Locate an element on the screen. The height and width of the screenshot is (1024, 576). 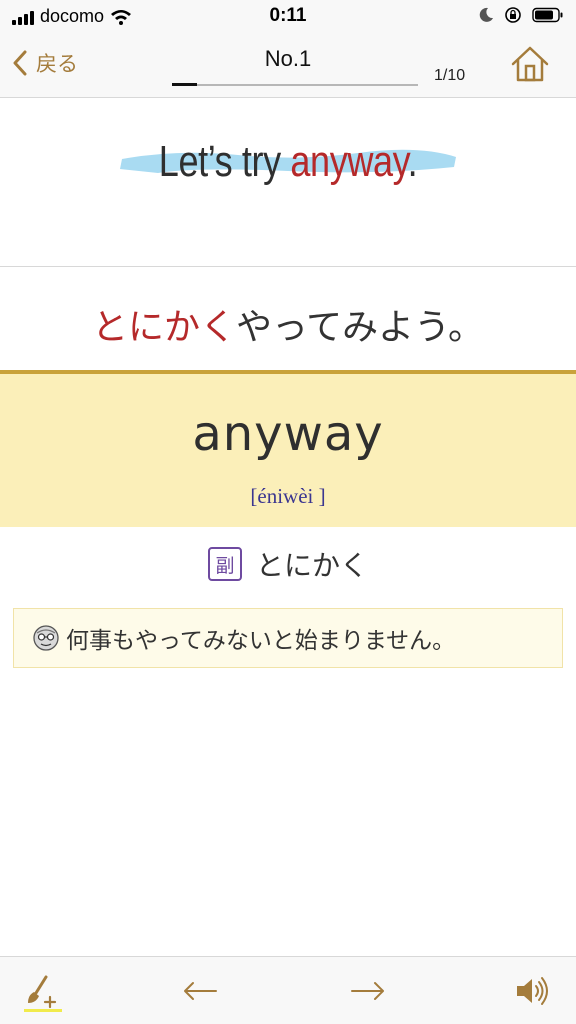
speaker-icon is located at coordinates (532, 991).